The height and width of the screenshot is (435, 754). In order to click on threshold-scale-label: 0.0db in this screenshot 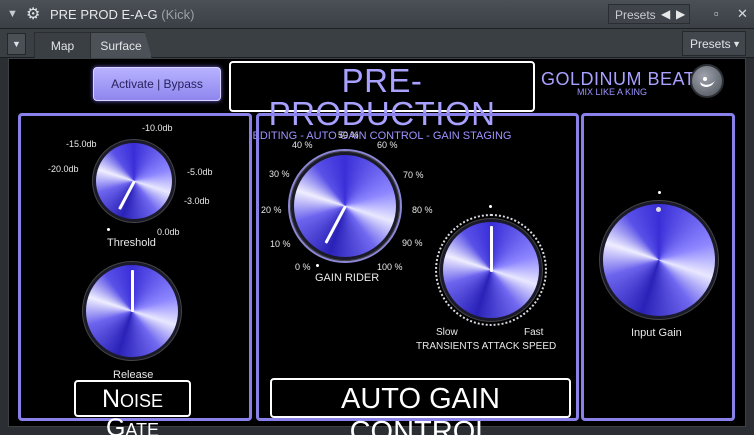, I will do `click(168, 232)`.